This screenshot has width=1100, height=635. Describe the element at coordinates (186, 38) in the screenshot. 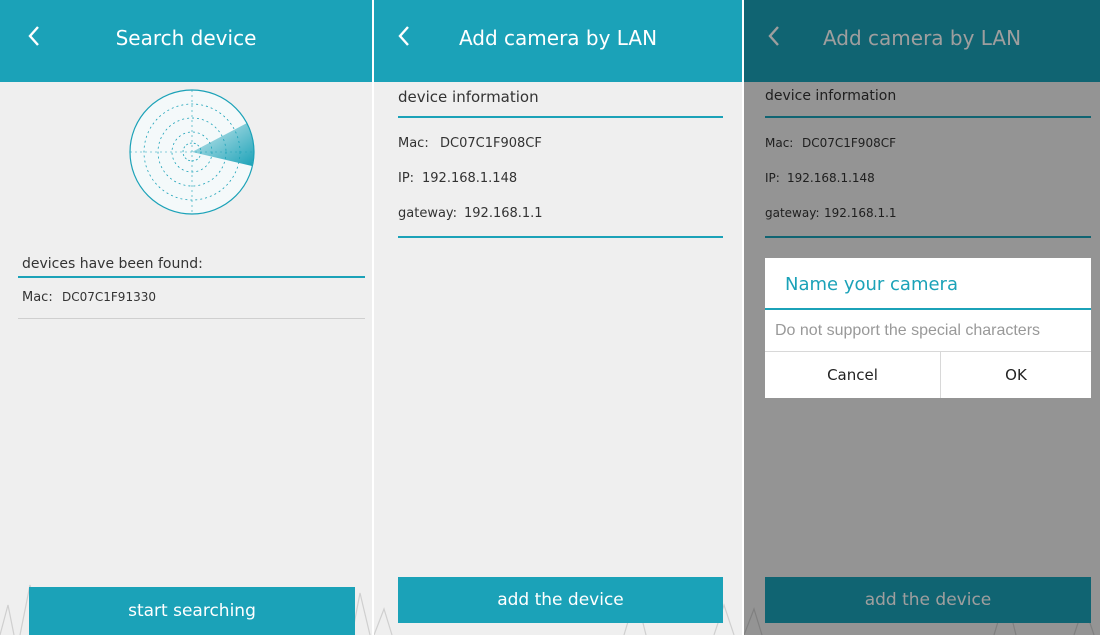

I see `page-title: Search device` at that location.